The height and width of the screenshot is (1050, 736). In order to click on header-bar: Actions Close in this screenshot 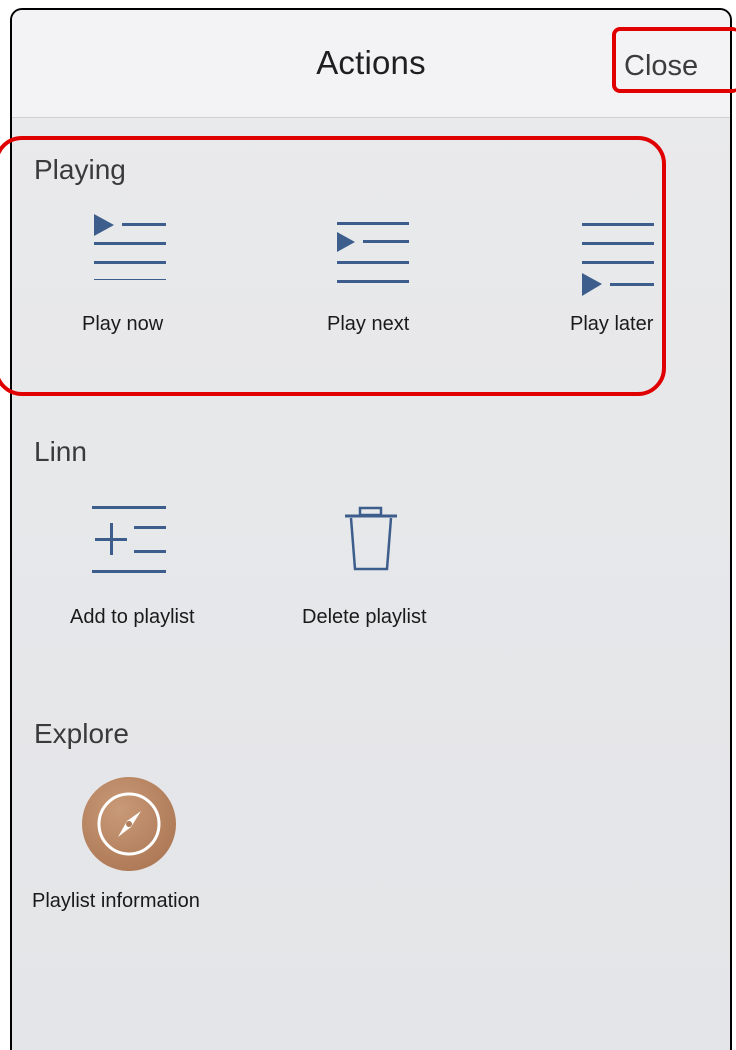, I will do `click(371, 64)`.